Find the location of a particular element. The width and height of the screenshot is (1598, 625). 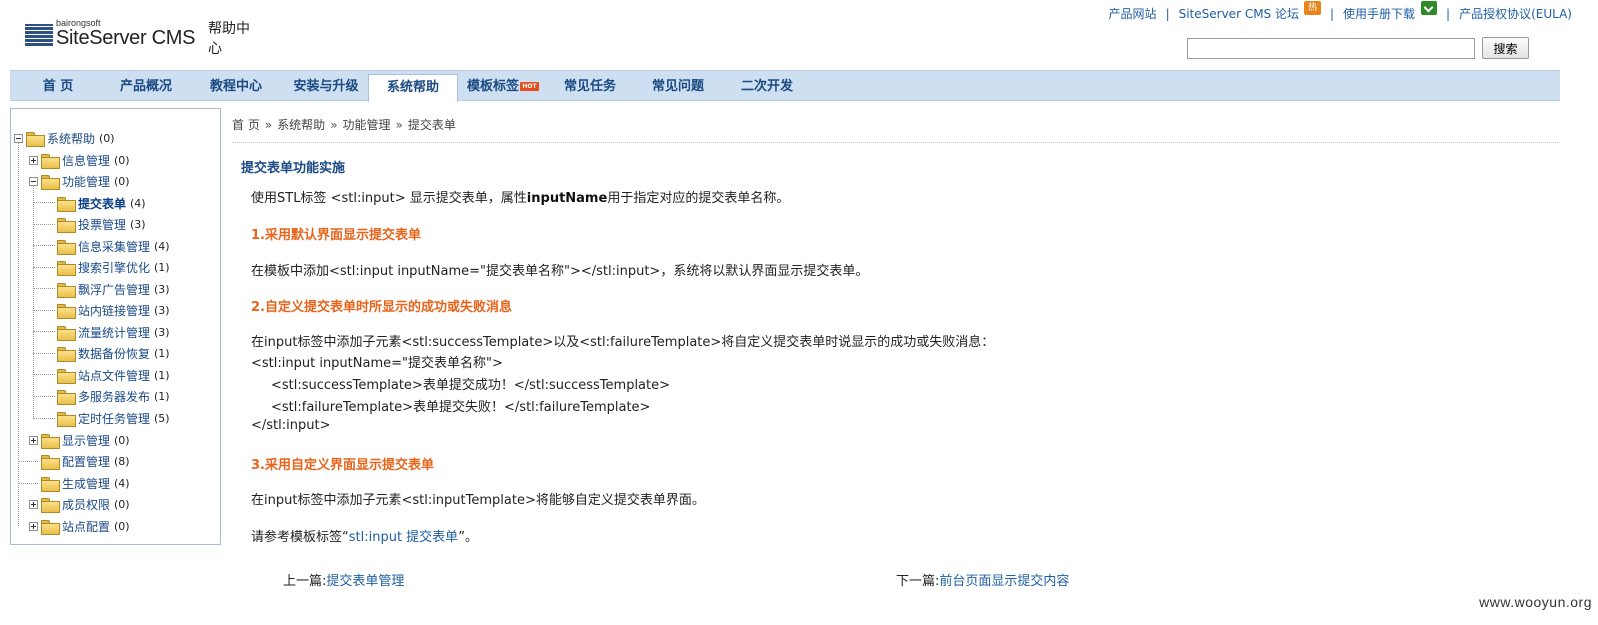

prev-article-link: 提交表单管理 is located at coordinates (365, 581).